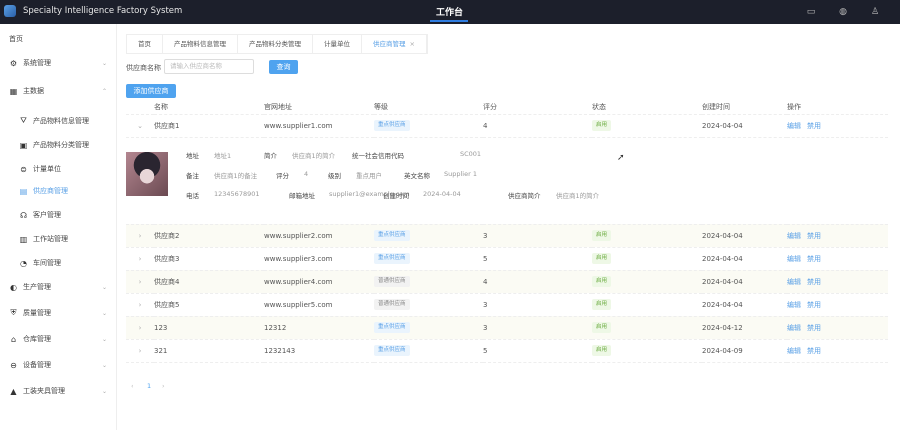  I want to click on screen-icon: ▭, so click(811, 12).